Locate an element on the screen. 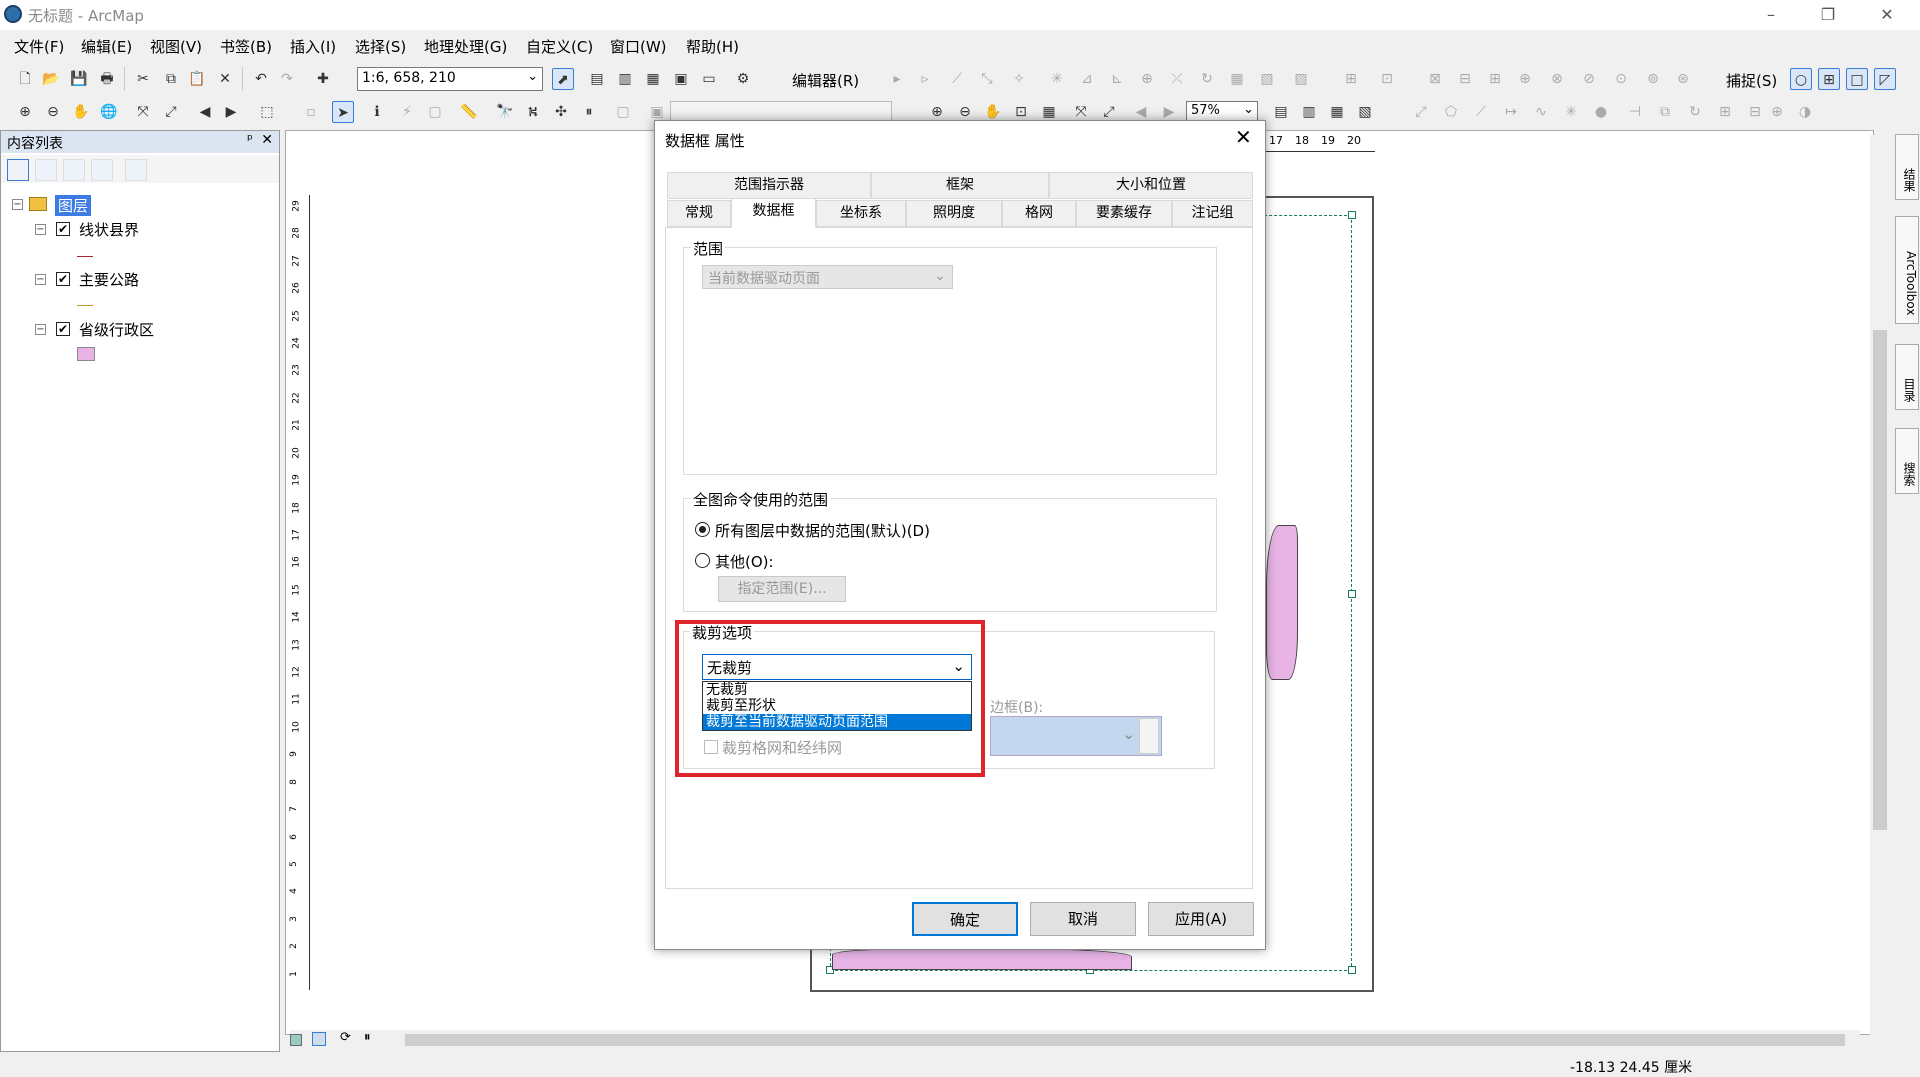 This screenshot has height=1077, width=1920. pin-icon: ᵖ is located at coordinates (250, 140).